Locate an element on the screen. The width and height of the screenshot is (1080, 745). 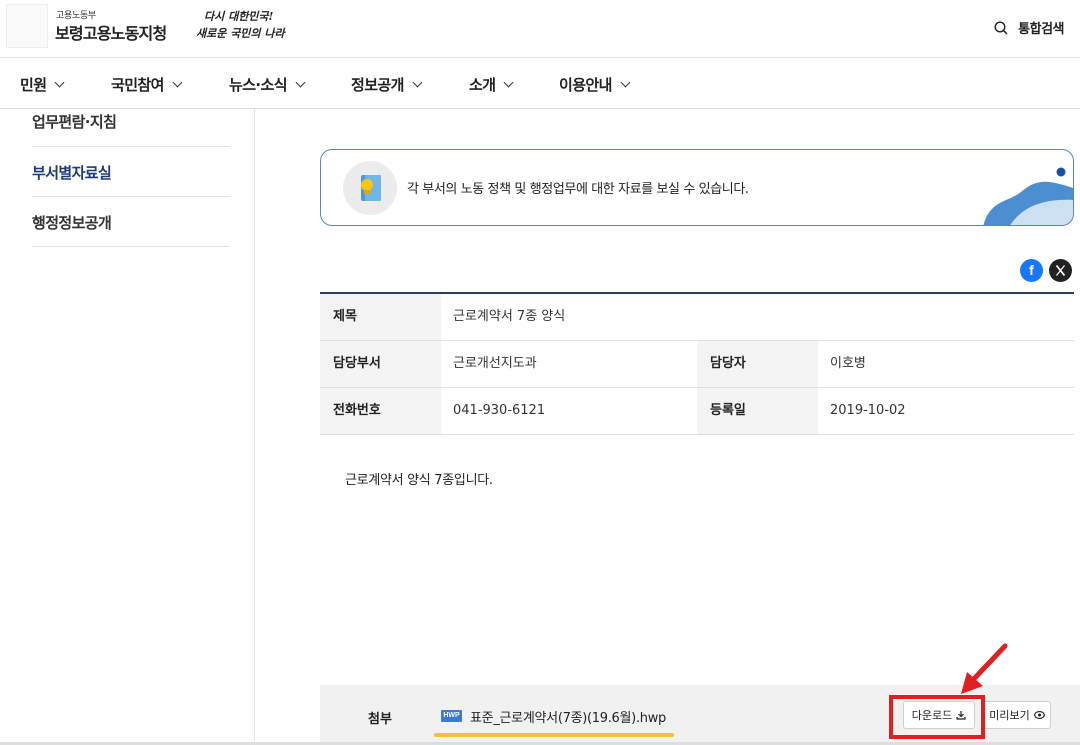
phone-header: 전화번호 is located at coordinates (380, 411).